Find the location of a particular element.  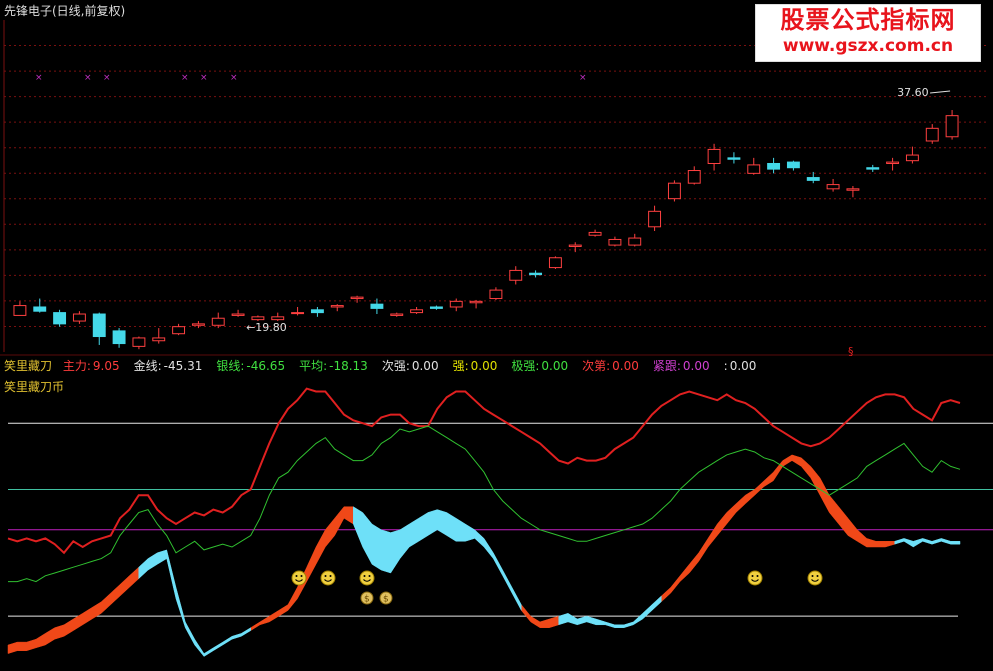

indicator-label: 次强: is located at coordinates (395, 366).